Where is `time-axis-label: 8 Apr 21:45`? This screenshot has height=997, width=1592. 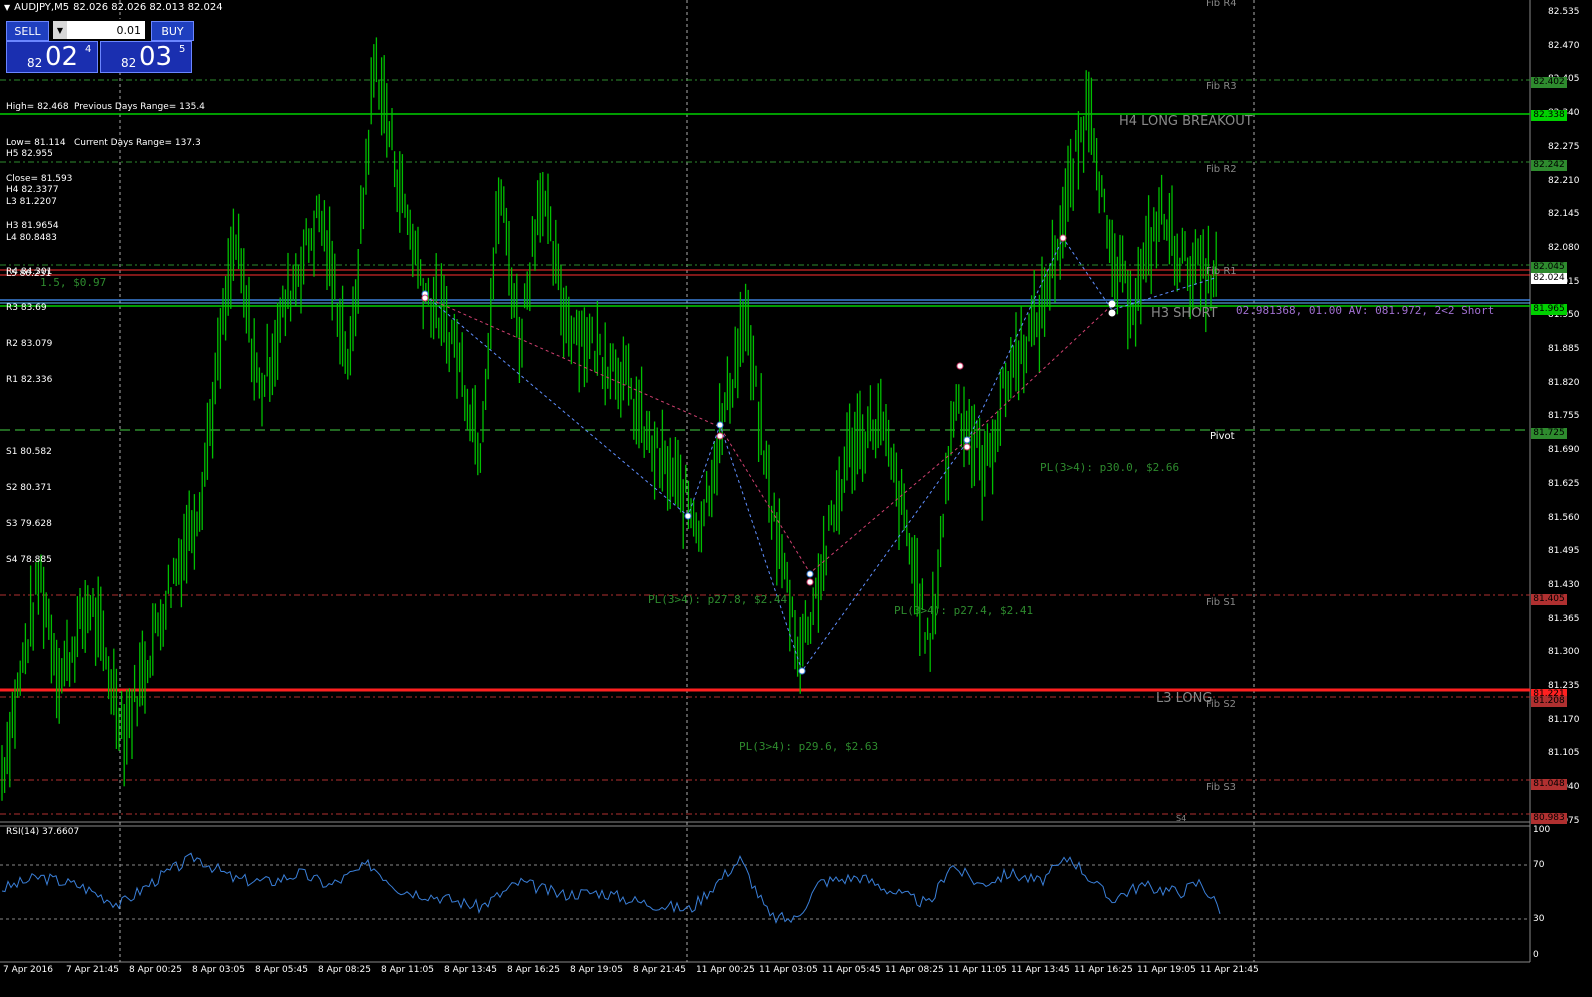 time-axis-label: 8 Apr 21:45 is located at coordinates (659, 970).